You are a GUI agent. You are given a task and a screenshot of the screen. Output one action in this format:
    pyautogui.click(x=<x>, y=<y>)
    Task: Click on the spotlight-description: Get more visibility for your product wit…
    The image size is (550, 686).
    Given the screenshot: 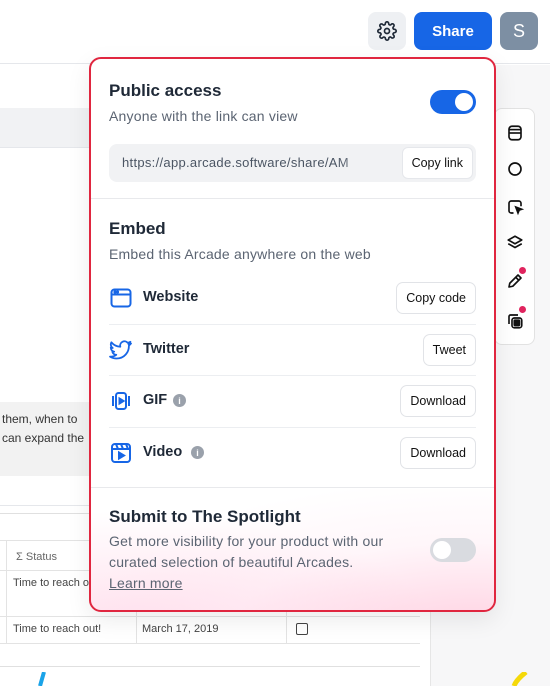 What is the action you would take?
    pyautogui.click(x=246, y=551)
    